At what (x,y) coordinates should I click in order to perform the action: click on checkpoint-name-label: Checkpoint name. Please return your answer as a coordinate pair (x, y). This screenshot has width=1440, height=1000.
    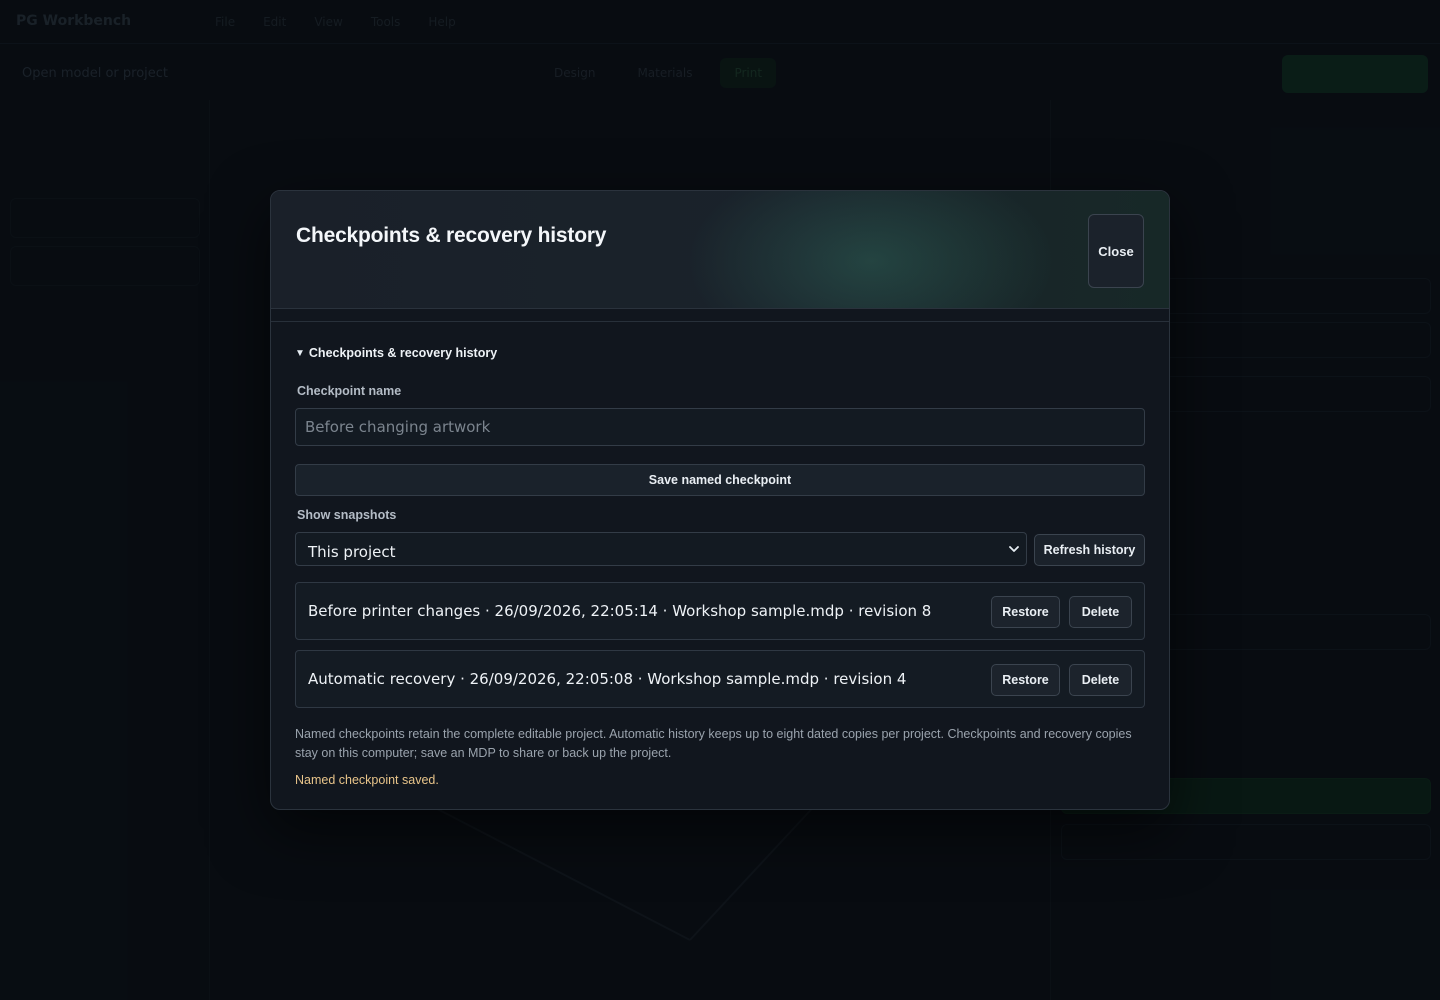
    Looking at the image, I should click on (349, 391).